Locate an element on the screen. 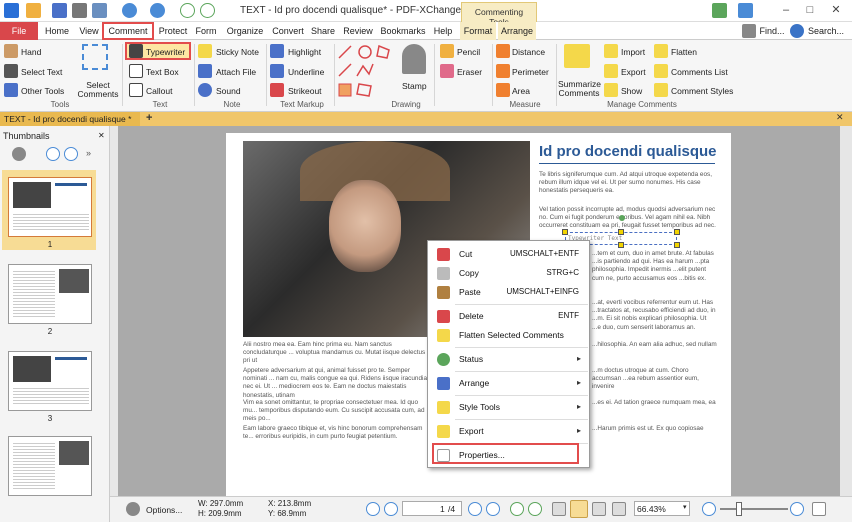  menu-item-export: Export ▸ is located at coordinates (508, 431).